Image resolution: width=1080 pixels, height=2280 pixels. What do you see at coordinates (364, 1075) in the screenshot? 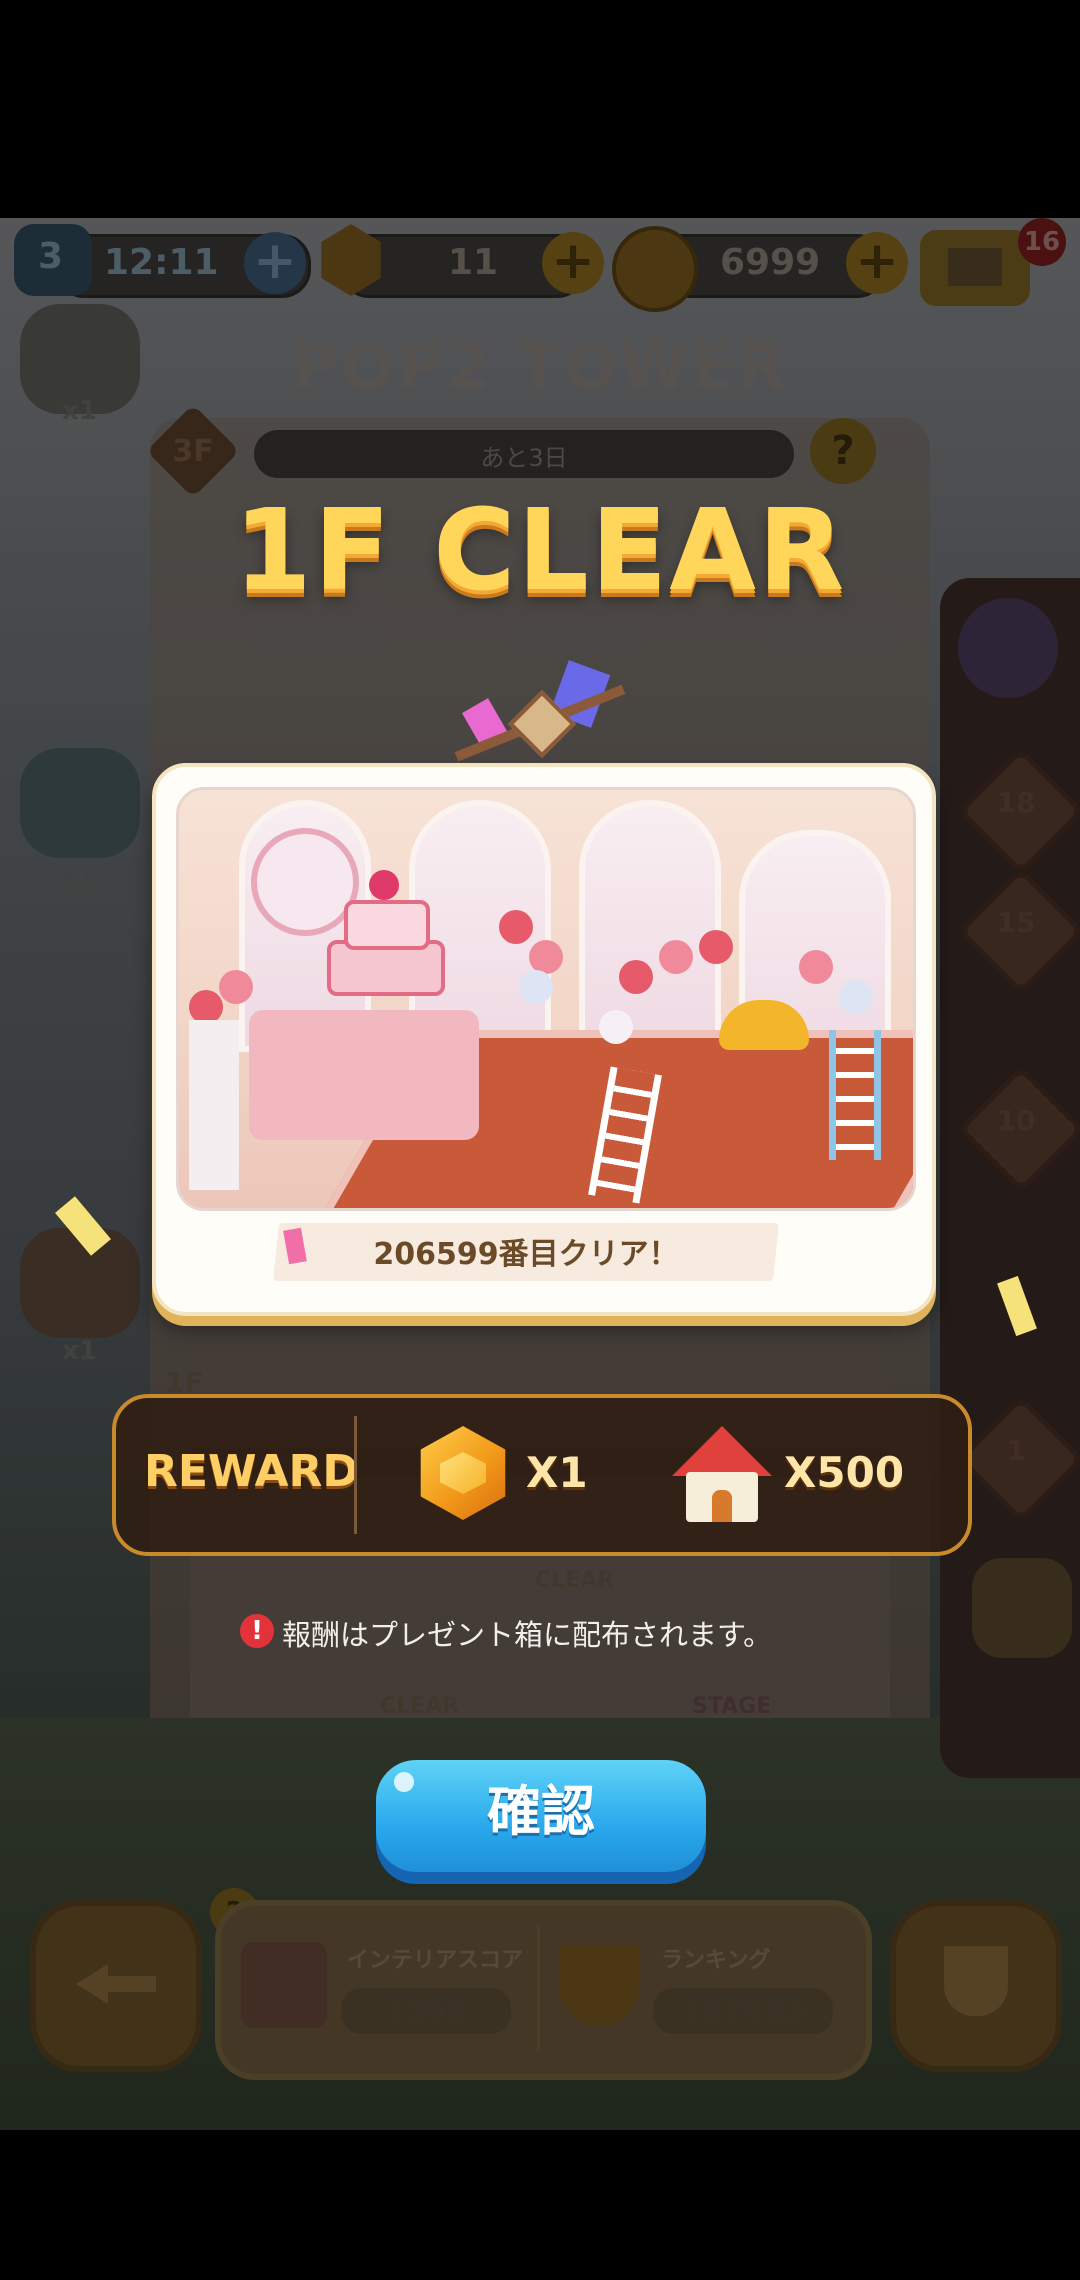
I see `cake-table` at bounding box center [364, 1075].